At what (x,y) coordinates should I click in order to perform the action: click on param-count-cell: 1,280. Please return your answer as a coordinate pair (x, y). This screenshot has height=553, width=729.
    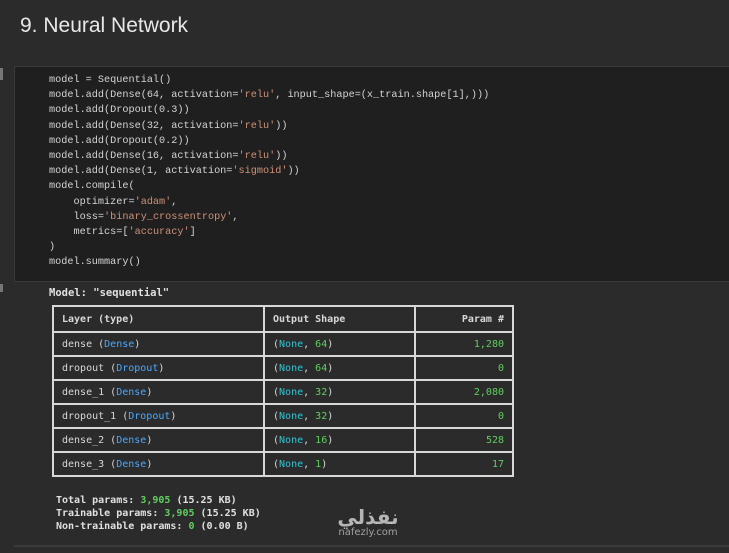
    Looking at the image, I should click on (464, 344).